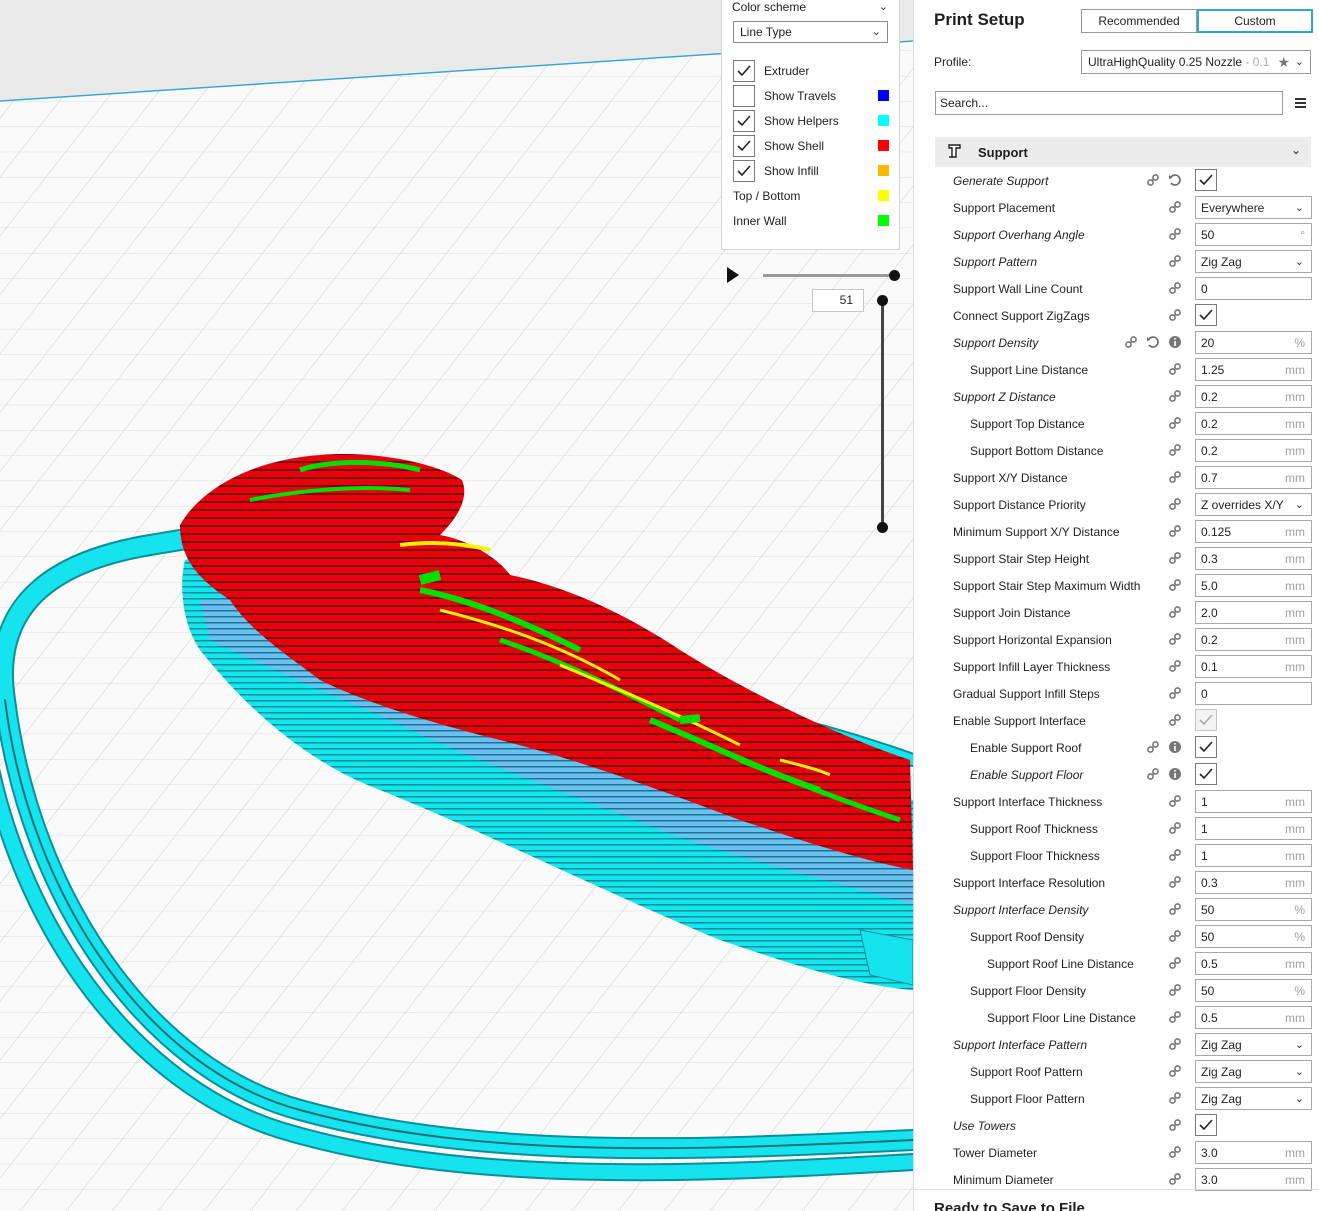 Image resolution: width=1319 pixels, height=1211 pixels. I want to click on hamburger-menu-icon, so click(1300, 104).